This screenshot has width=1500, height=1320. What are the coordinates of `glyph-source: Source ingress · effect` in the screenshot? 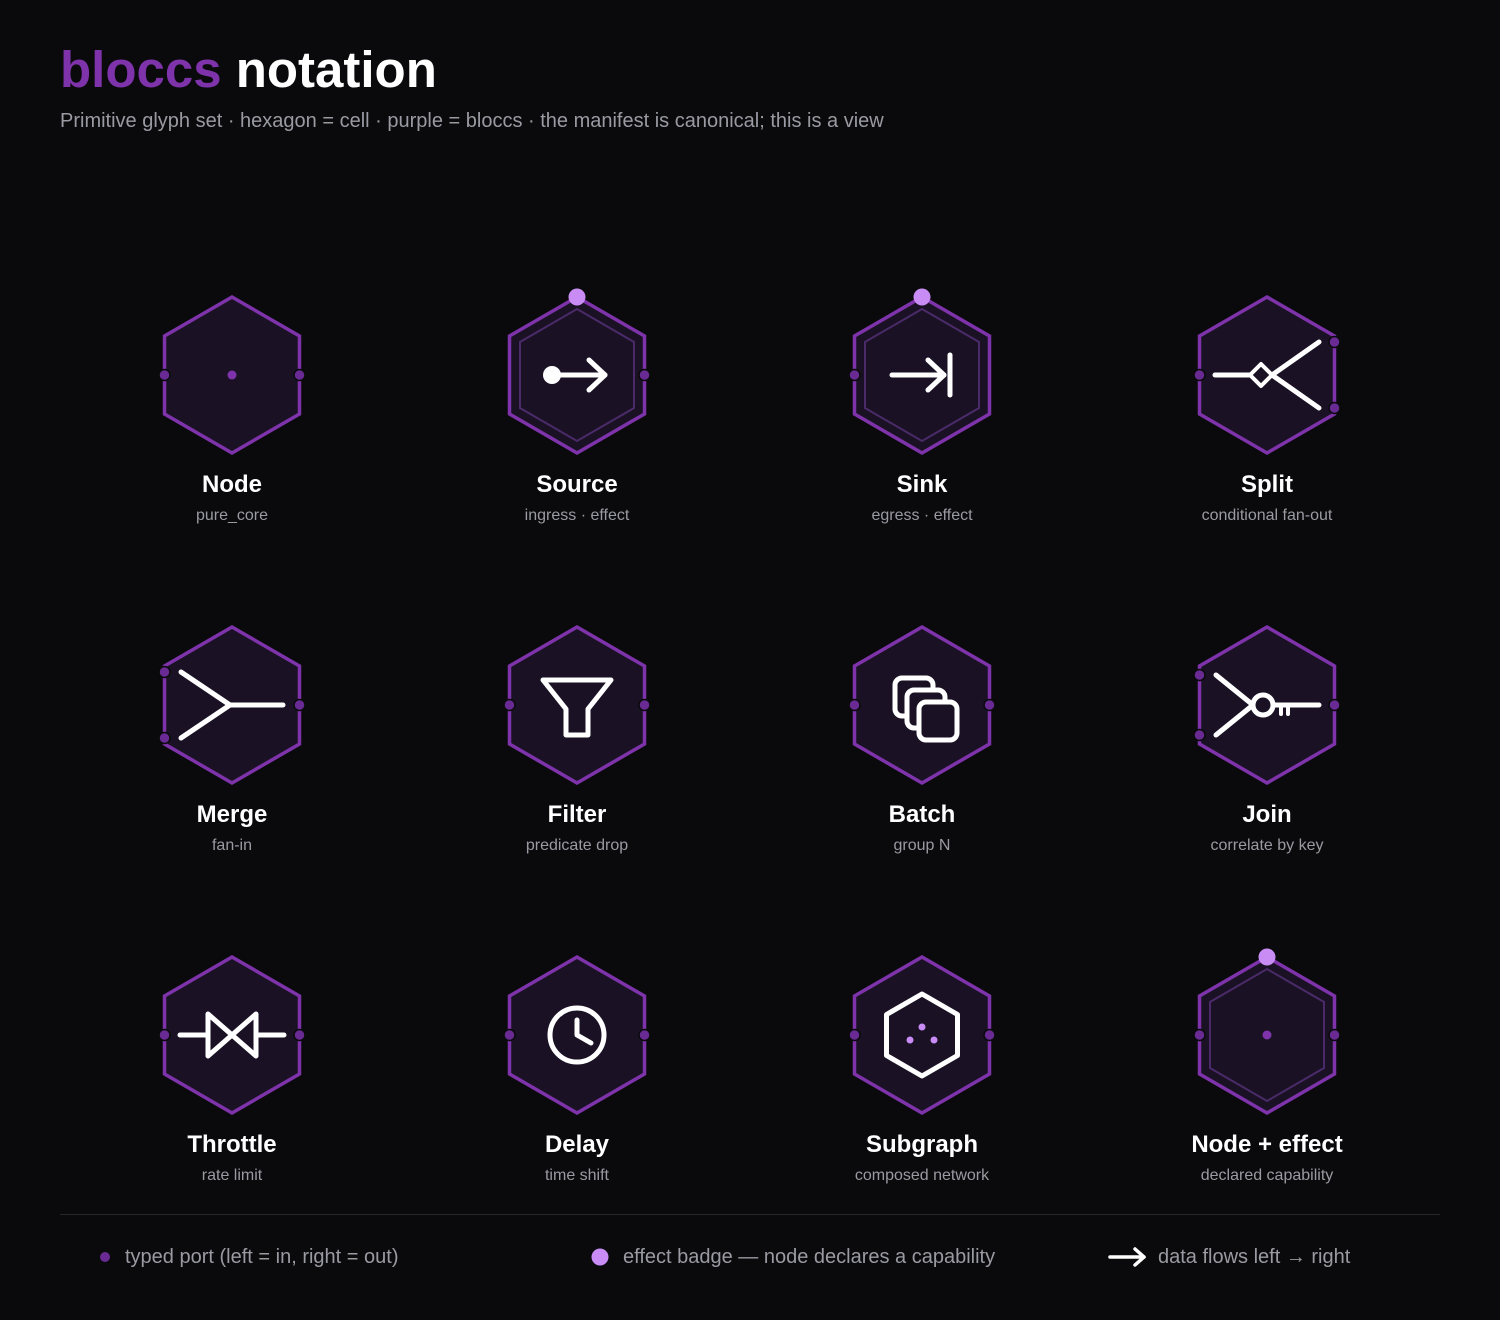 It's located at (577, 405).